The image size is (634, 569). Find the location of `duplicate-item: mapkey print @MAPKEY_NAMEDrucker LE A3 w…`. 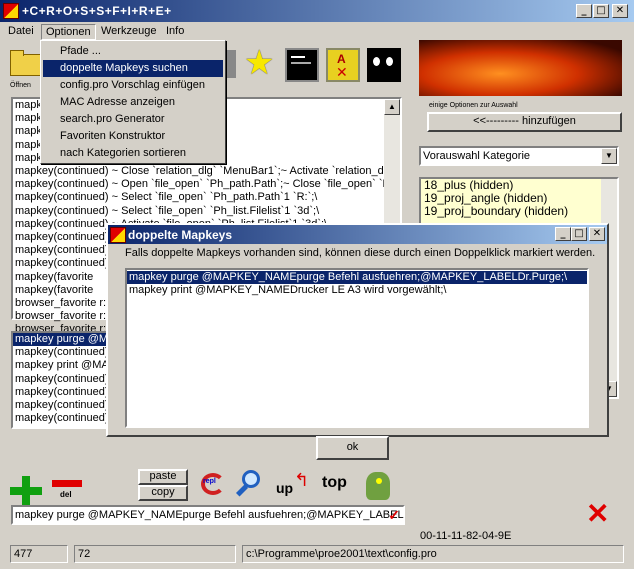

duplicate-item: mapkey print @MAPKEY_NAMEDrucker LE A3 w… is located at coordinates (357, 290).